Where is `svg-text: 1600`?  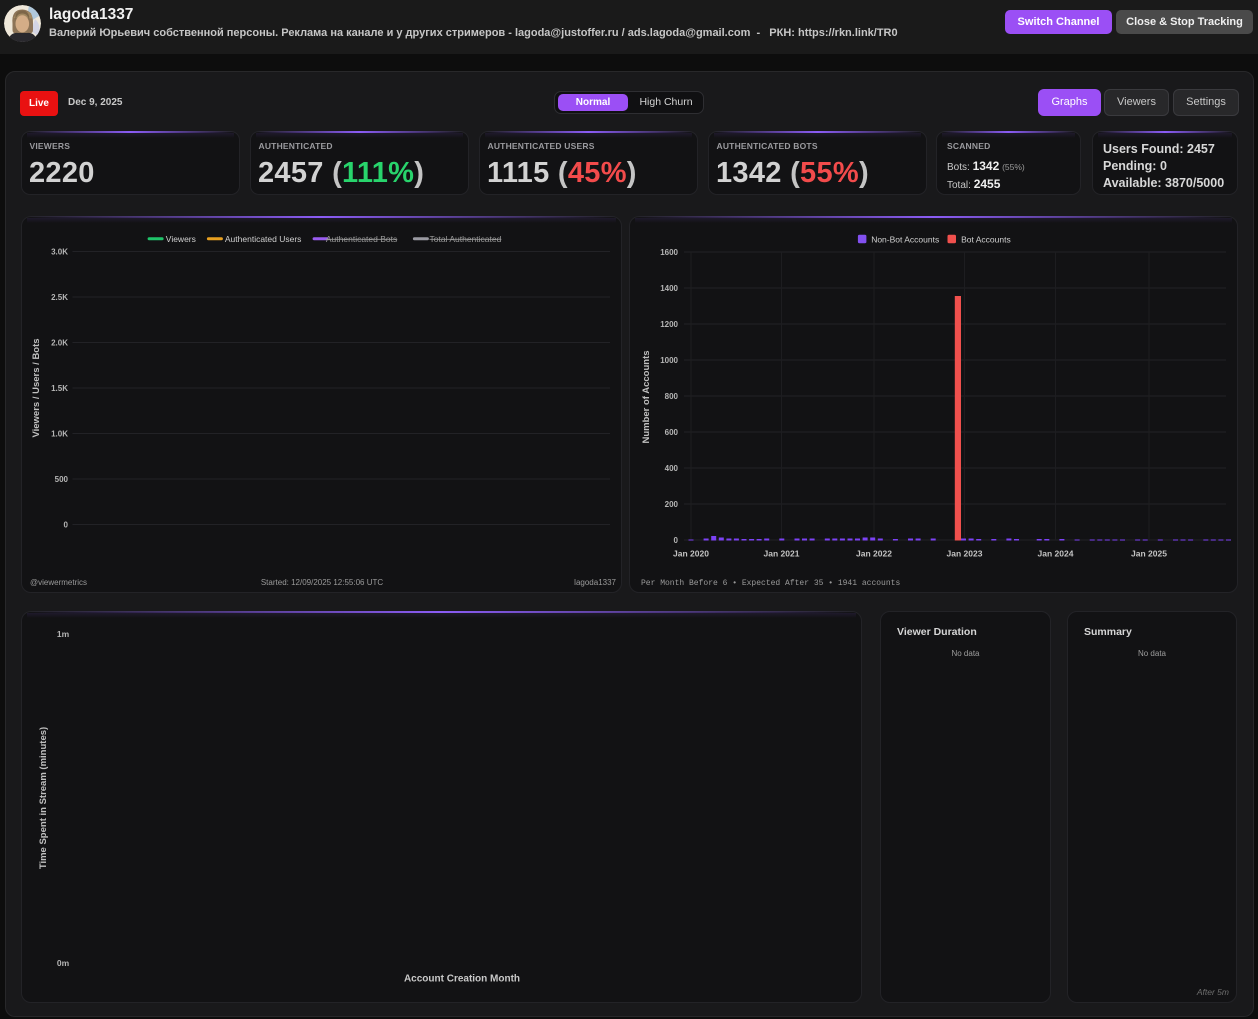
svg-text: 1600 is located at coordinates (669, 252).